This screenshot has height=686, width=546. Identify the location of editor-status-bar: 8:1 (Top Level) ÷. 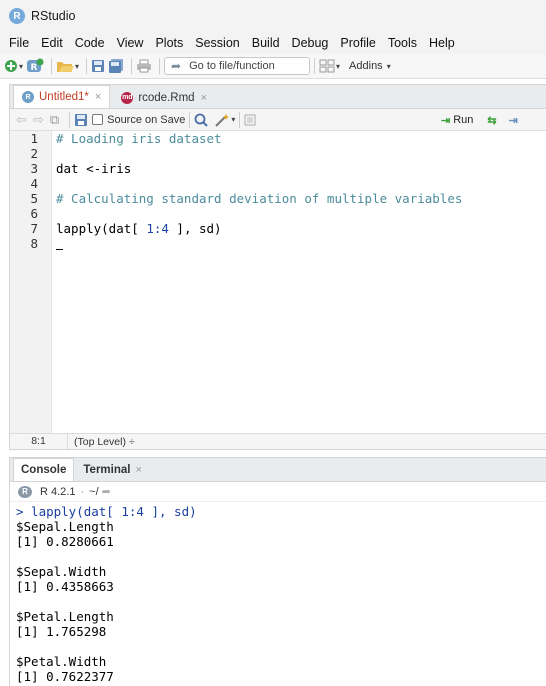
(278, 441).